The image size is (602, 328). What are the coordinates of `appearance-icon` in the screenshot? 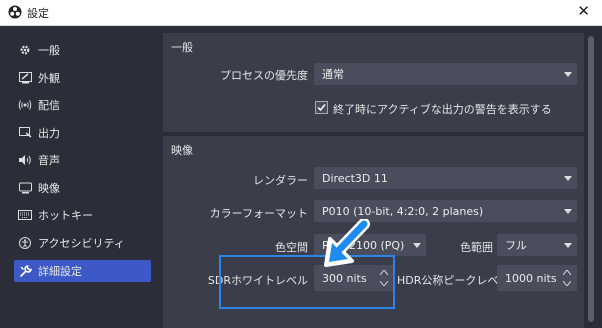 It's located at (25, 78).